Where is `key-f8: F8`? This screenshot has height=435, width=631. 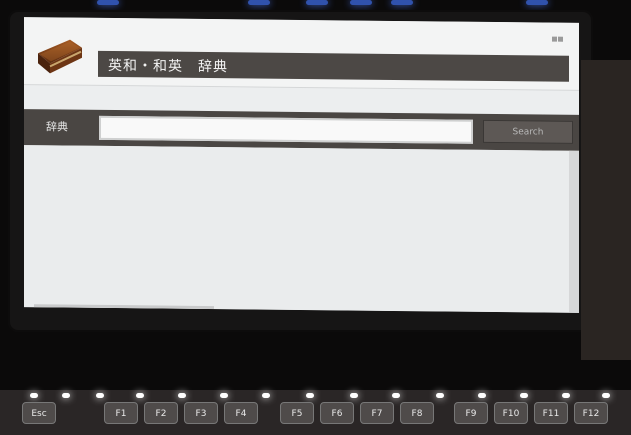
key-f8: F8 is located at coordinates (417, 413).